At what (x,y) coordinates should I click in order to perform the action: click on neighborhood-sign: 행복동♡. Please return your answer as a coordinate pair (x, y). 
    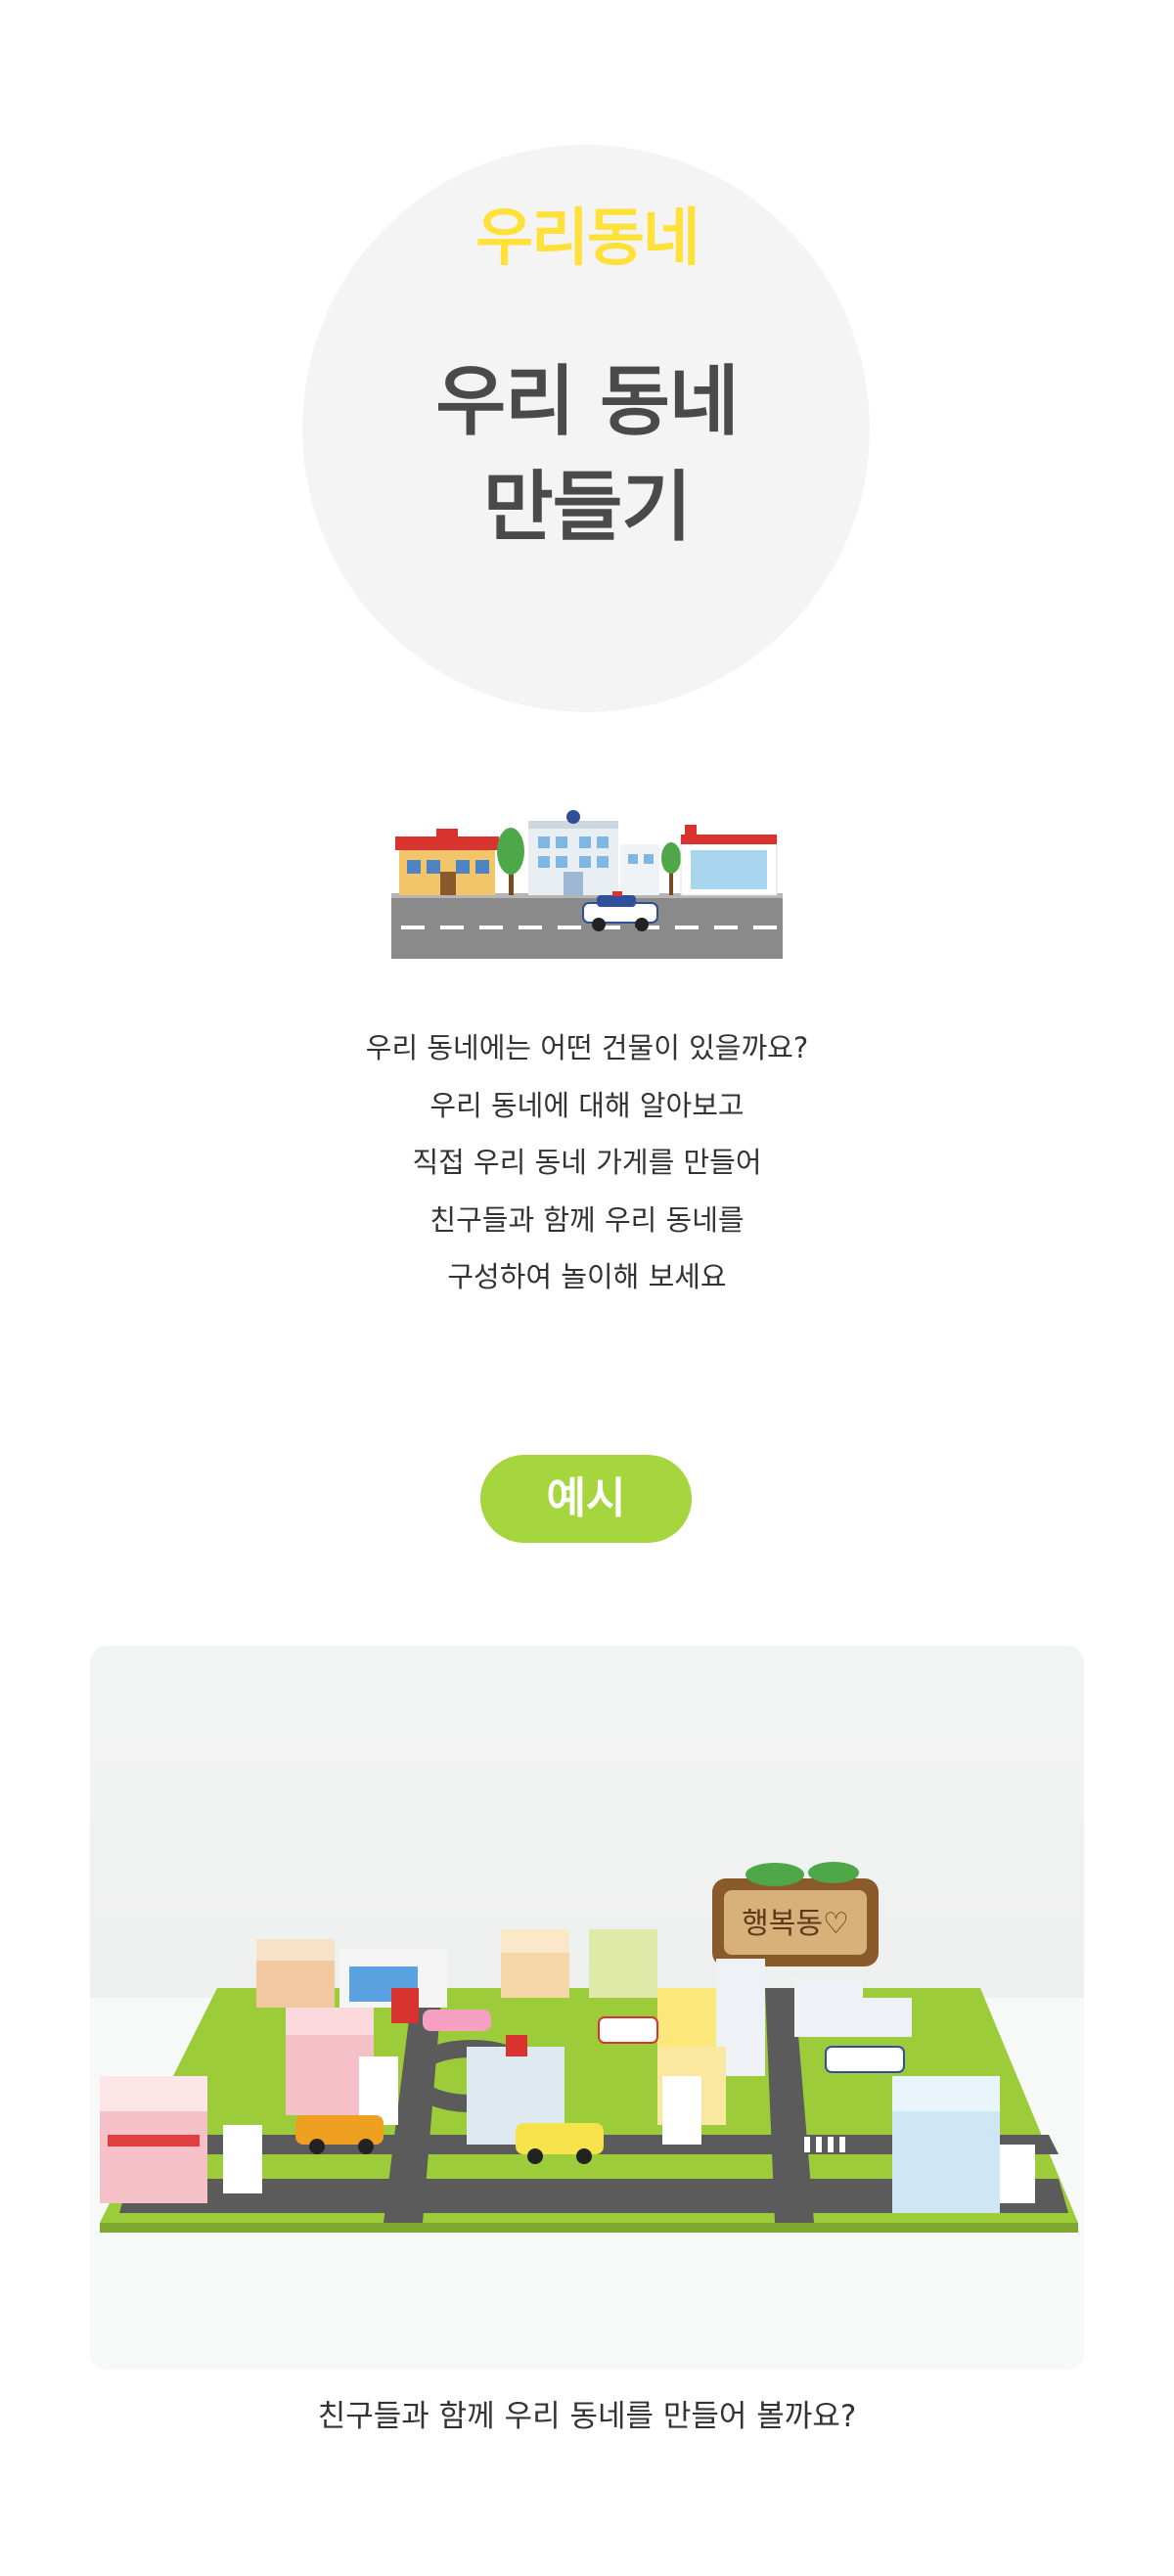
    Looking at the image, I should click on (795, 1924).